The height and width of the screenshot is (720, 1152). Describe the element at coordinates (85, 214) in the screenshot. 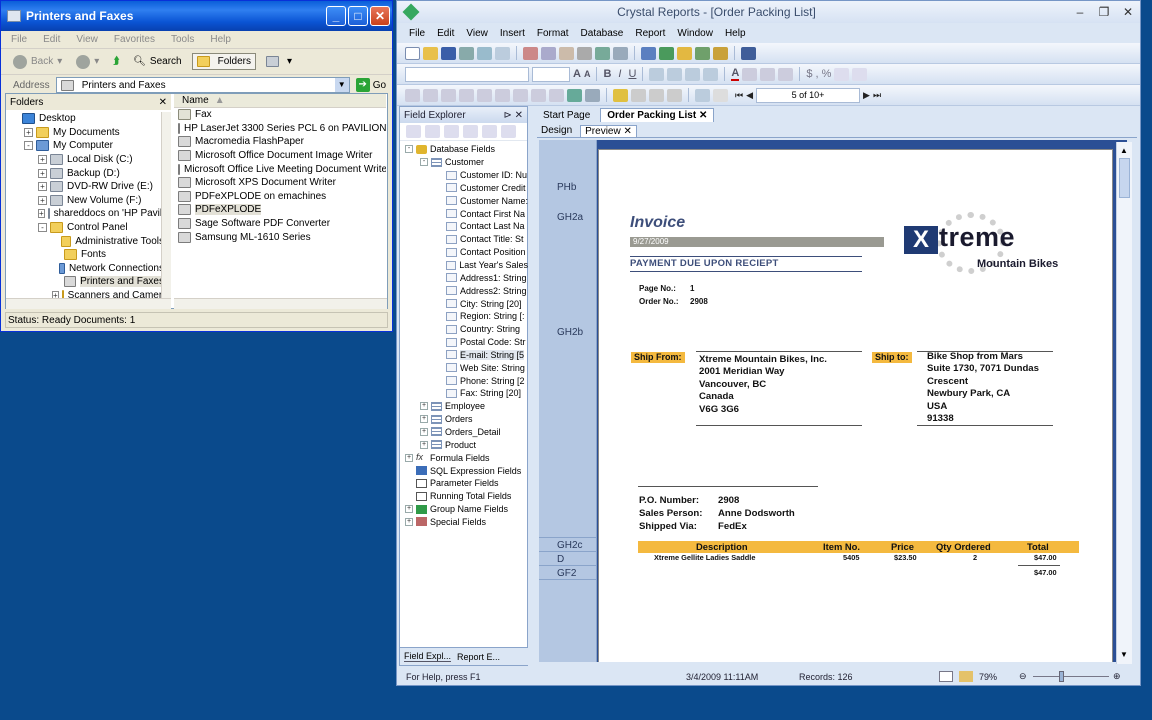

I see `folder-tree-item: + shareddocs on 'HP Pavilion` at that location.